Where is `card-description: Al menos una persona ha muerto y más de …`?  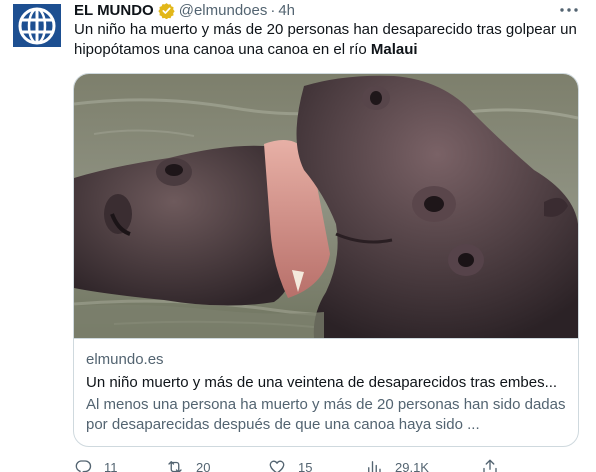
card-description: Al menos una persona ha muerto y más de … is located at coordinates (328, 415).